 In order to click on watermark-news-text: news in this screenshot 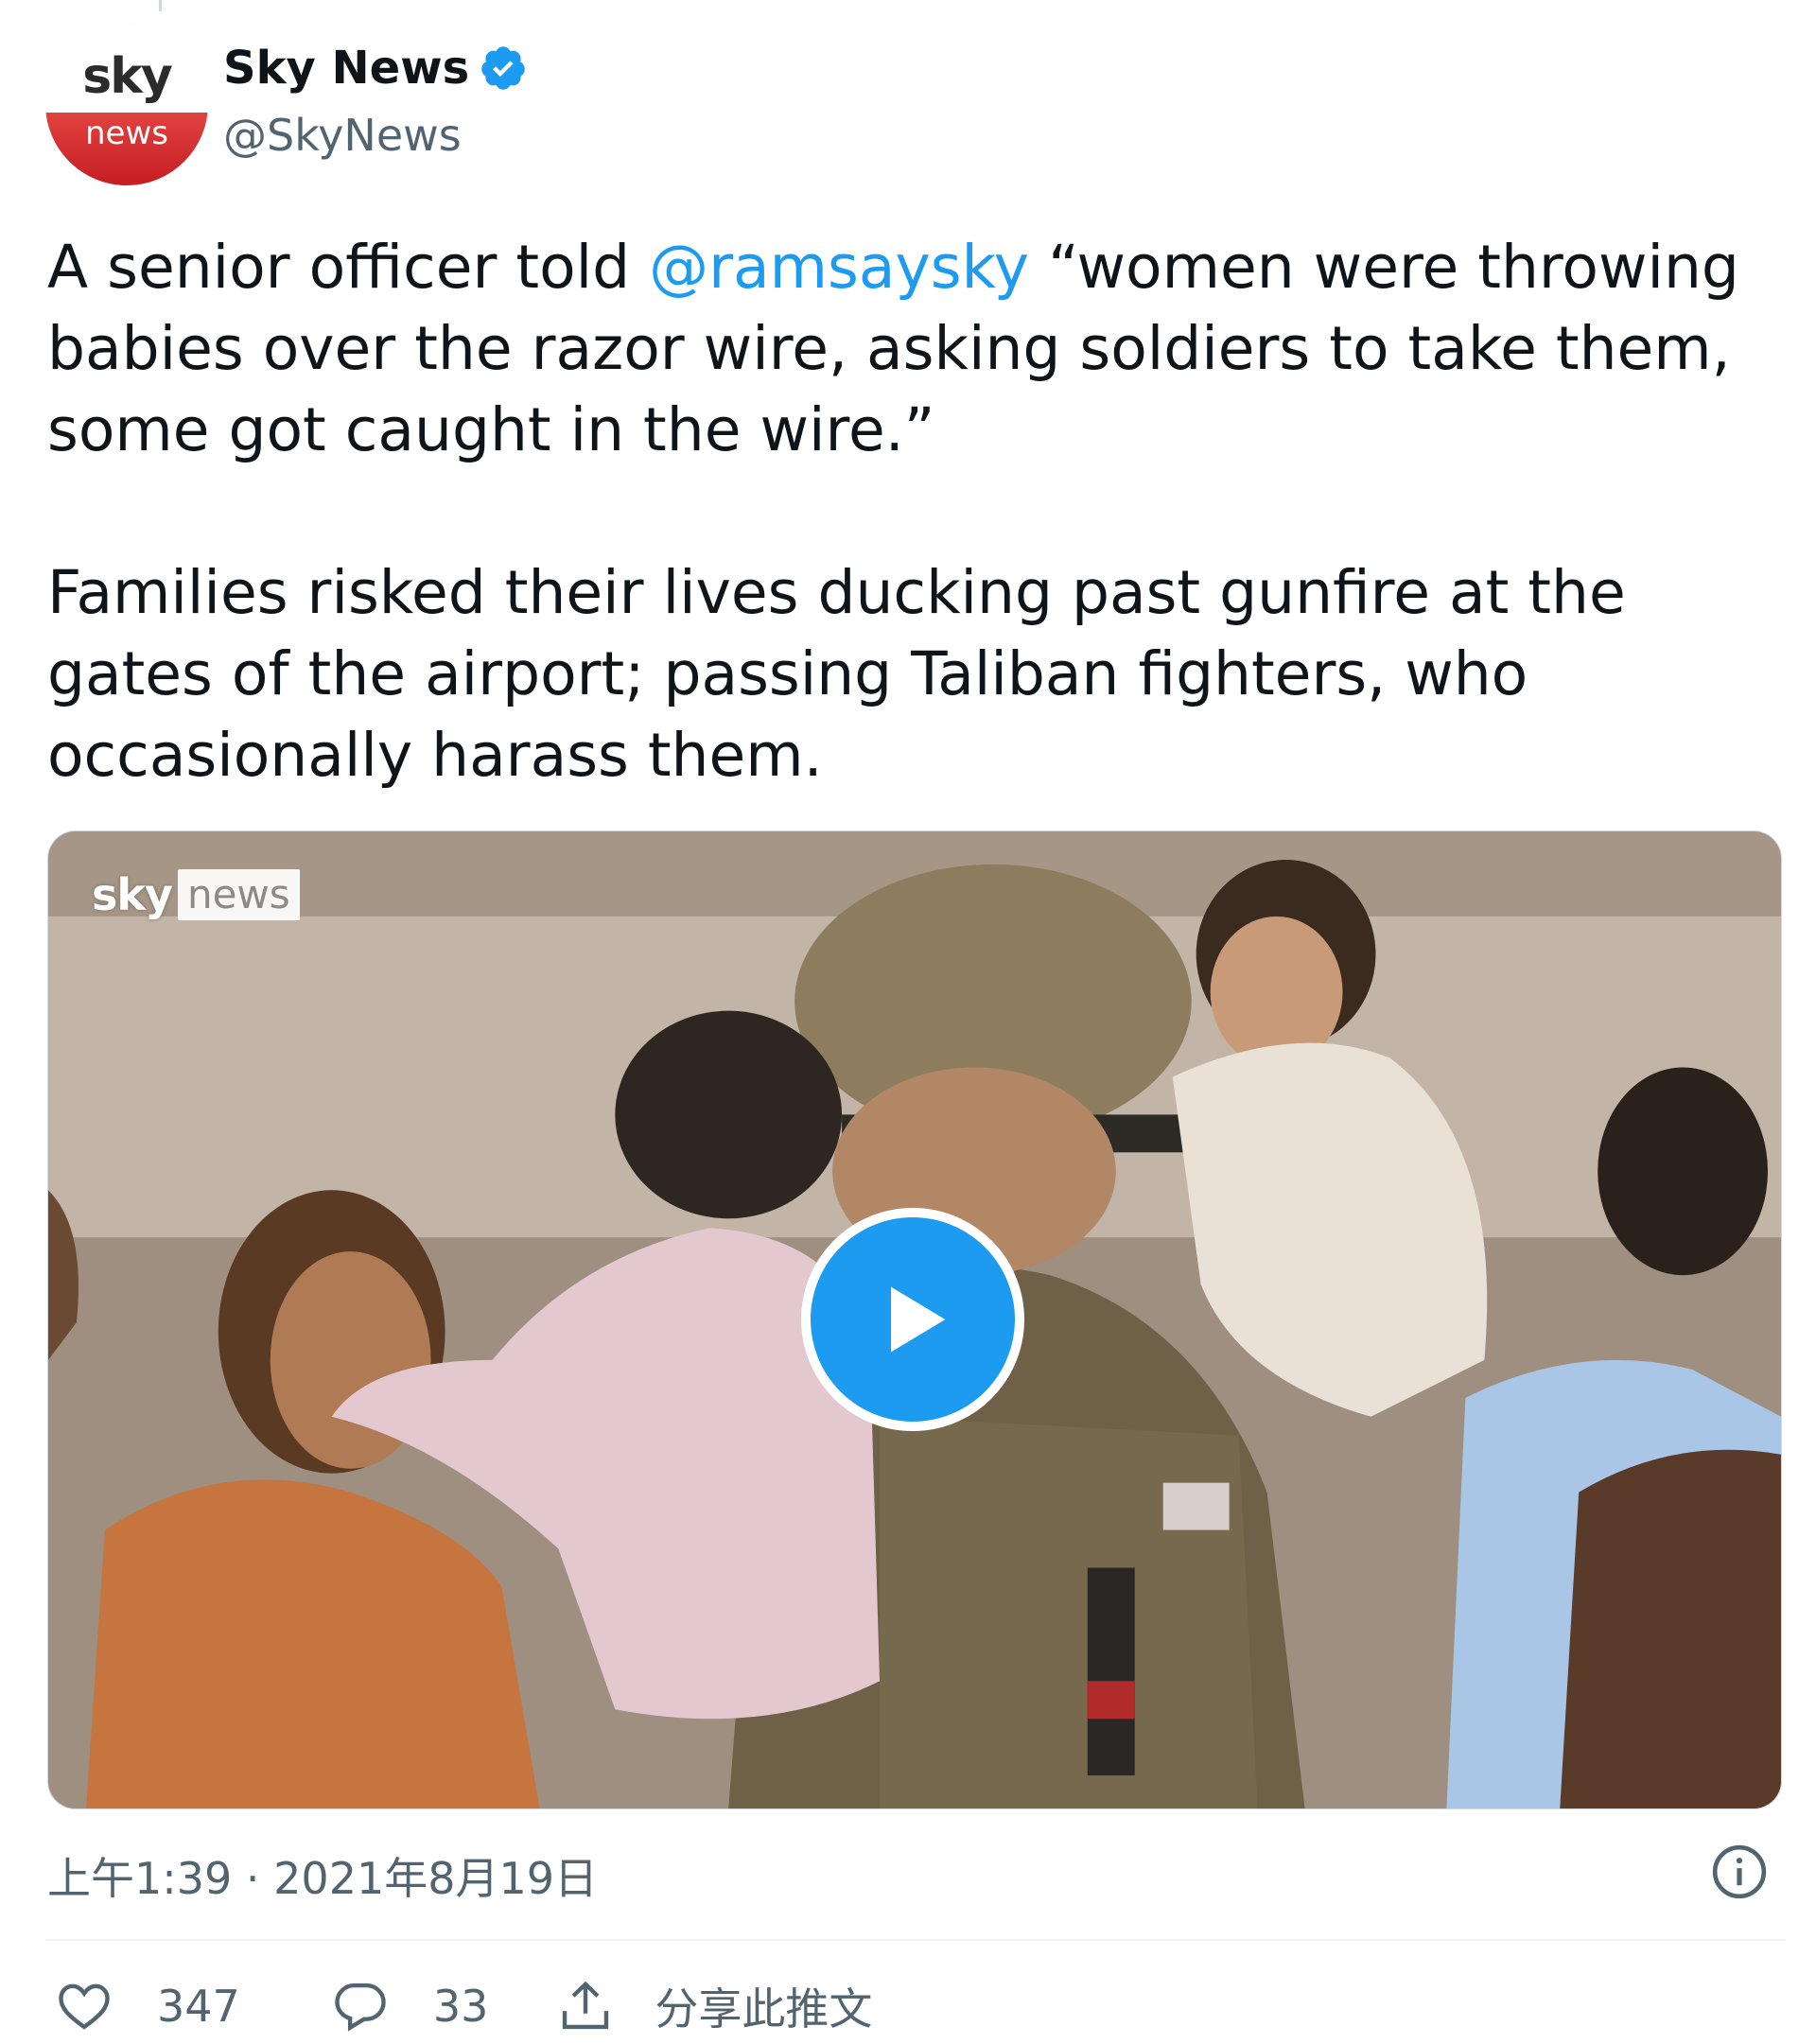, I will do `click(238, 894)`.